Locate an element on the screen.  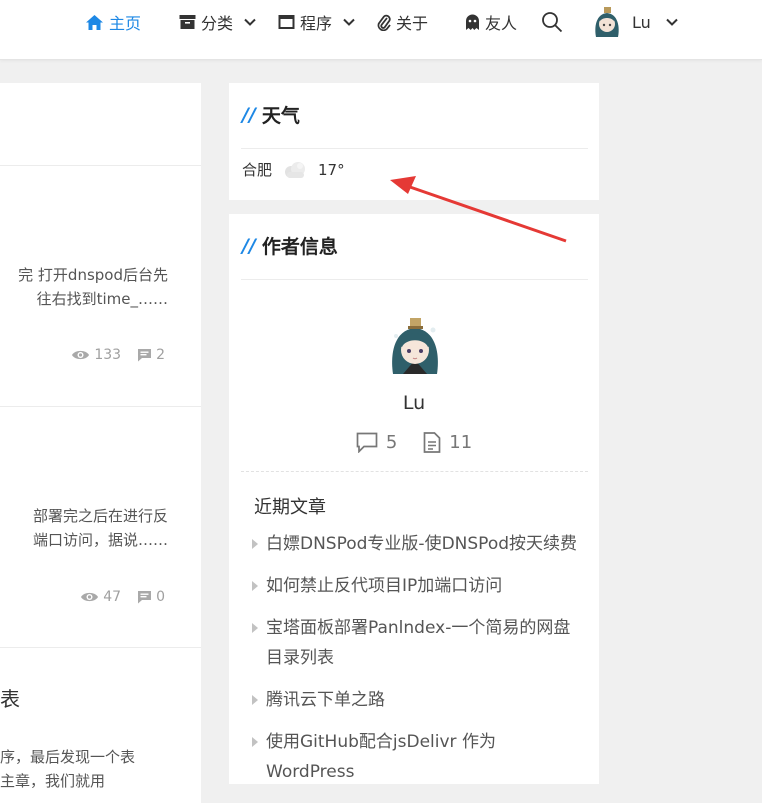
nav-program: 程序 is located at coordinates (316, 22).